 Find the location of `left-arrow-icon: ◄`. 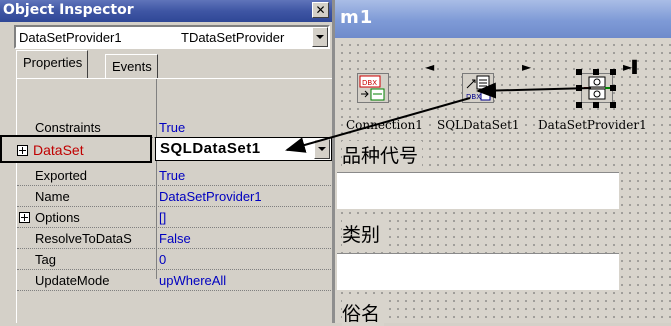

left-arrow-icon: ◄ is located at coordinates (430, 67).